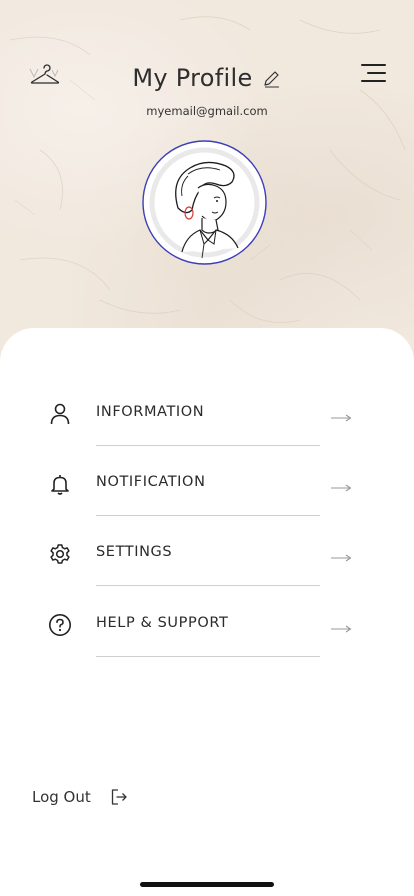 The height and width of the screenshot is (896, 414). I want to click on logout-icon, so click(119, 797).